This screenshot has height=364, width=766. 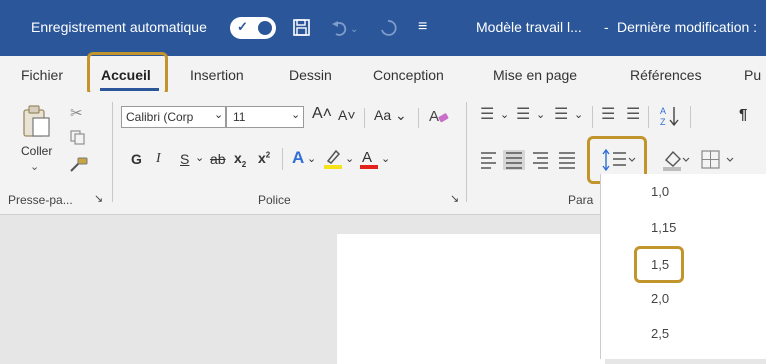 I want to click on highlight-color-icon, so click(x=333, y=159).